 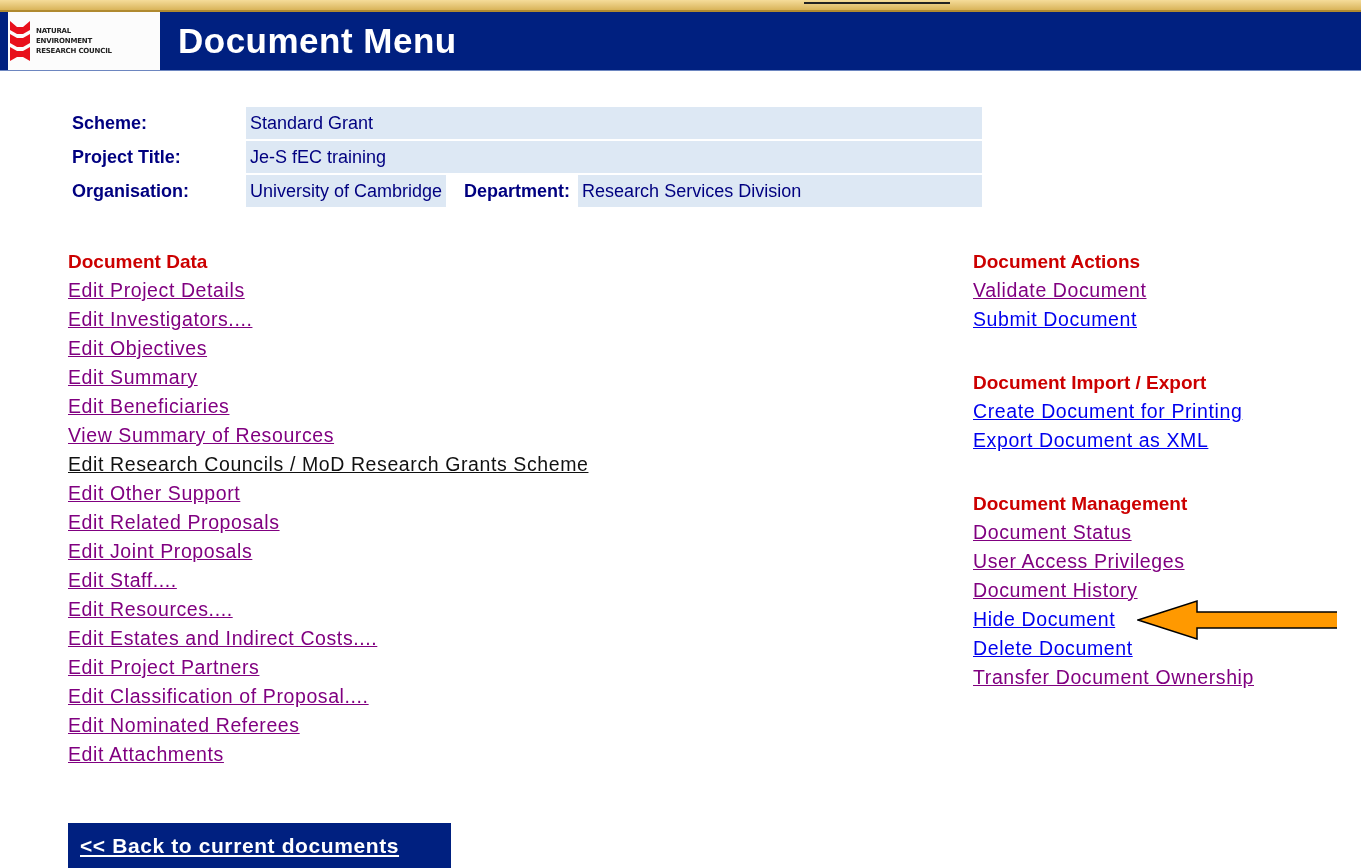 I want to click on menu-link: Edit Related Proposals, so click(x=174, y=522).